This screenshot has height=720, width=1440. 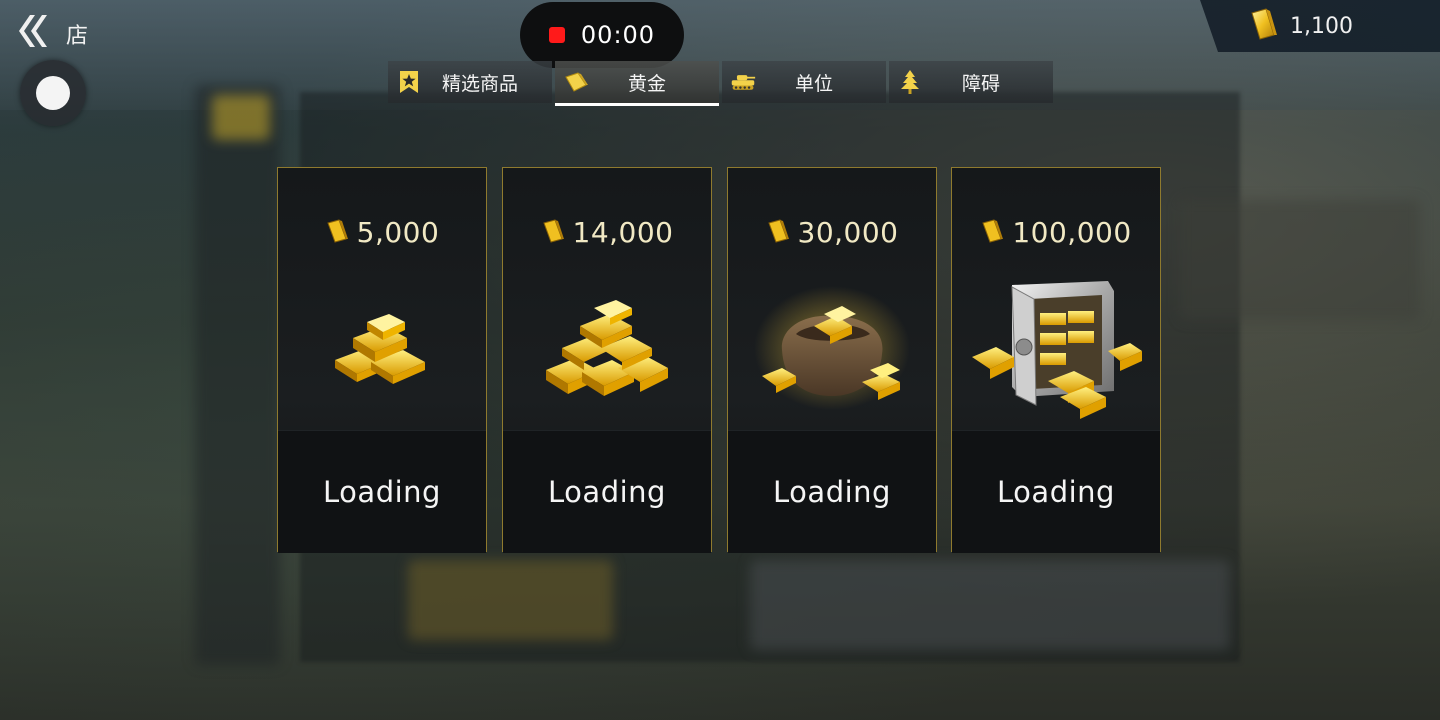 I want to click on record-stop-icon, so click(x=556, y=35).